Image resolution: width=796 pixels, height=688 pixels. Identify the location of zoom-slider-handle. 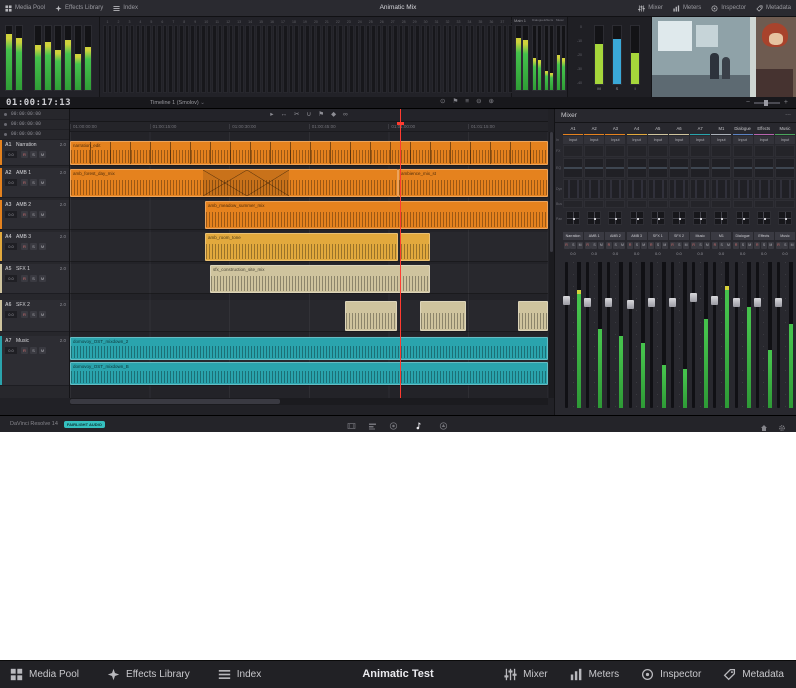
(765, 102).